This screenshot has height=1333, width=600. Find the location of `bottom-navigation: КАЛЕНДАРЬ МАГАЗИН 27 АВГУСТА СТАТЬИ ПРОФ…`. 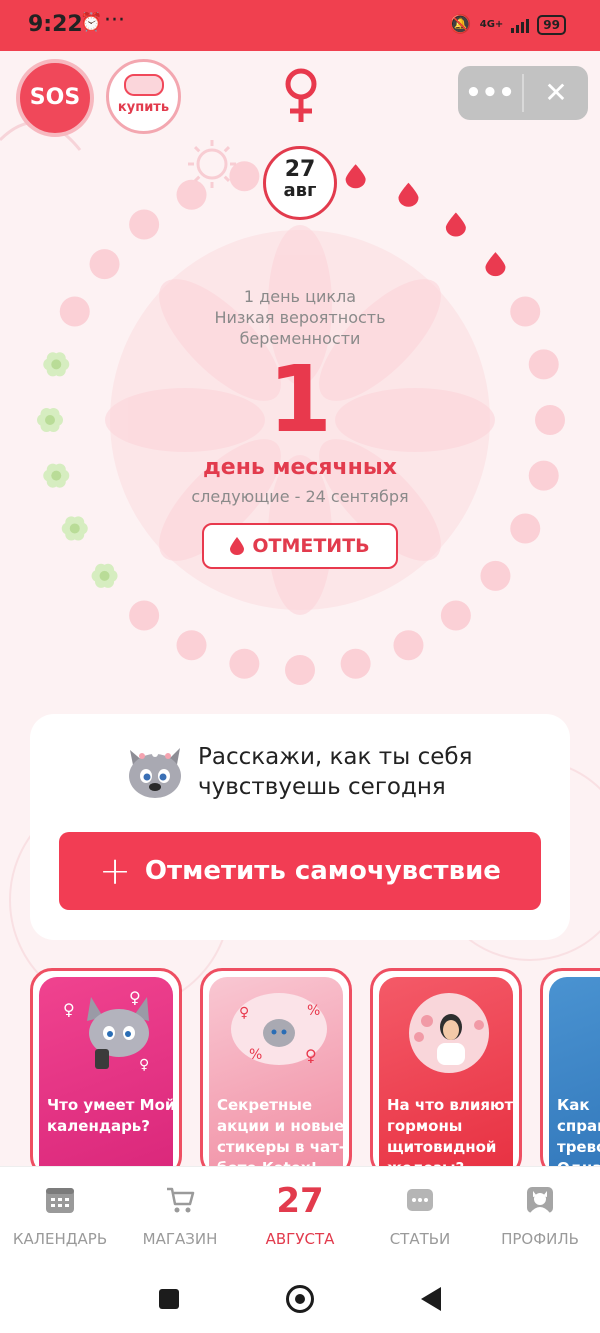

bottom-navigation: КАЛЕНДАРЬ МАГАЗИН 27 АВГУСТА СТАТЬИ ПРОФ… is located at coordinates (300, 1214).